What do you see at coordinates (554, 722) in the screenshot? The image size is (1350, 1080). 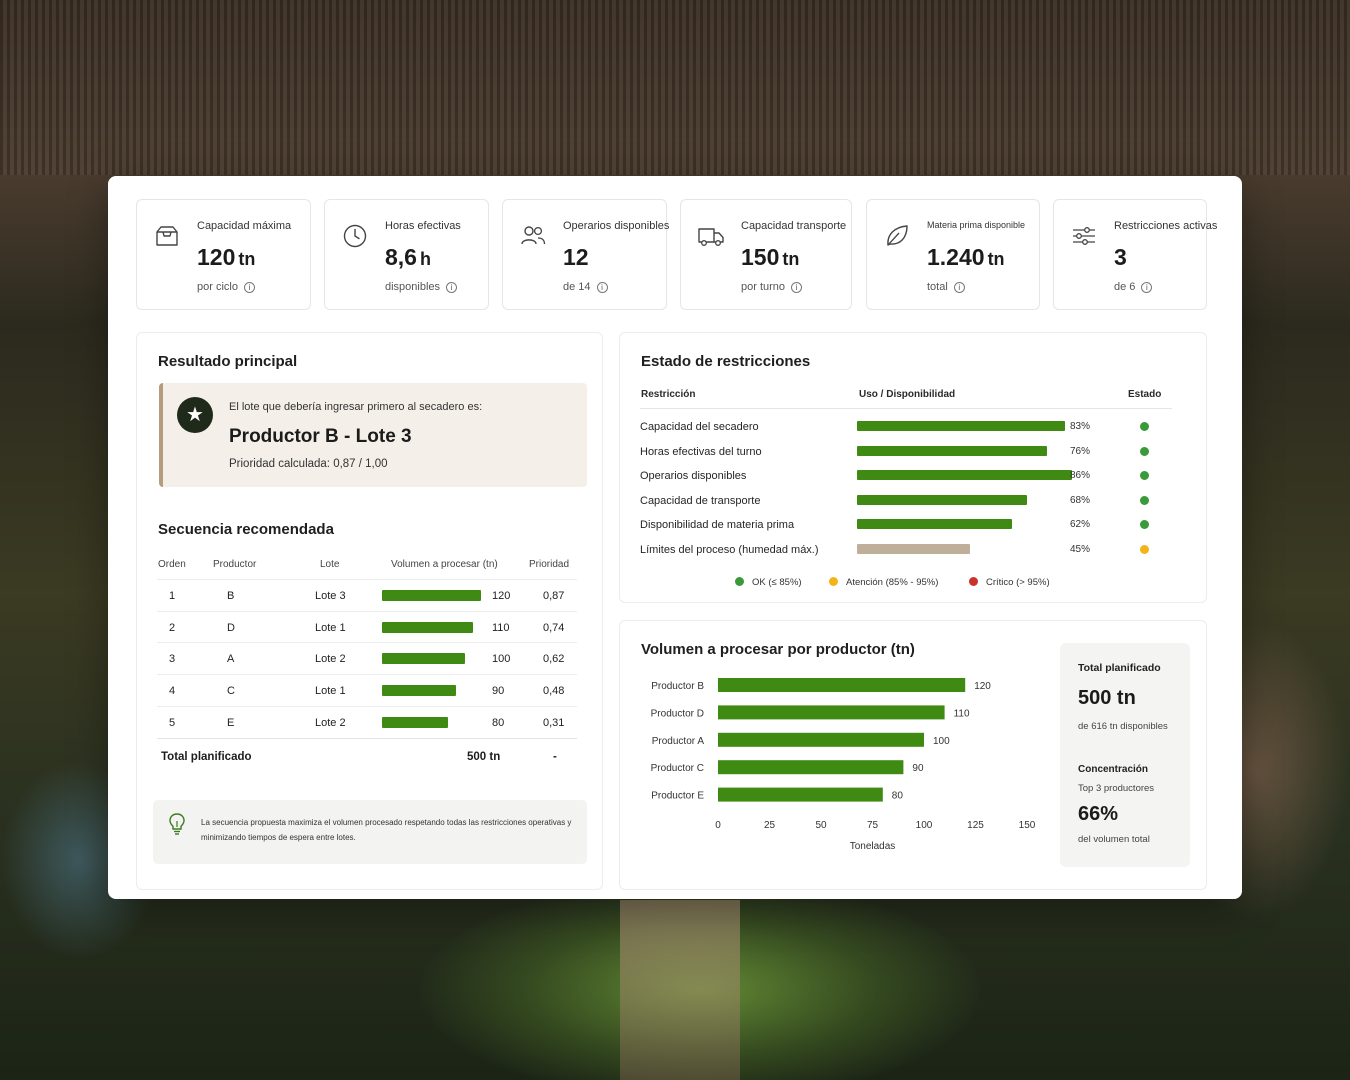 I see `priority-cell: 0,31` at bounding box center [554, 722].